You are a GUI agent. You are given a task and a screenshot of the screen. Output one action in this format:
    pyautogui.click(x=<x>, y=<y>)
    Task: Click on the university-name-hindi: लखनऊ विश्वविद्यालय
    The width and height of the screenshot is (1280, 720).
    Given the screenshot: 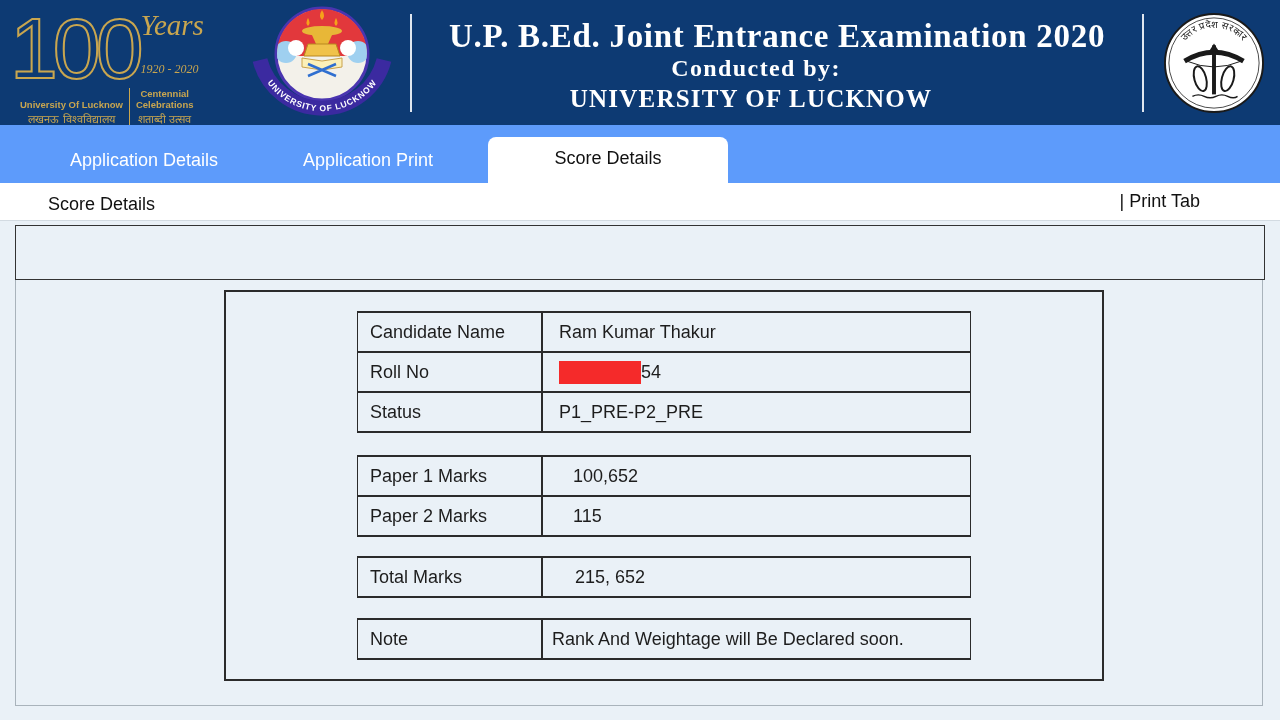 What is the action you would take?
    pyautogui.click(x=71, y=119)
    